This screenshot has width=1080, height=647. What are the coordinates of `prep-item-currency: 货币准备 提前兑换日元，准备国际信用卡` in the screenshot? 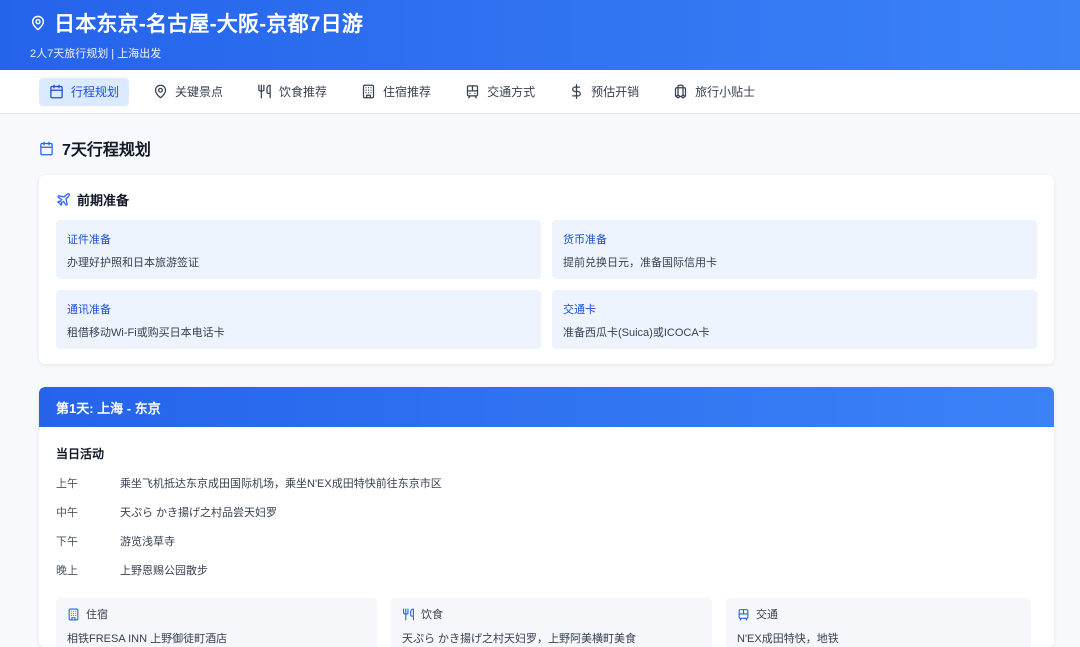 It's located at (794, 249).